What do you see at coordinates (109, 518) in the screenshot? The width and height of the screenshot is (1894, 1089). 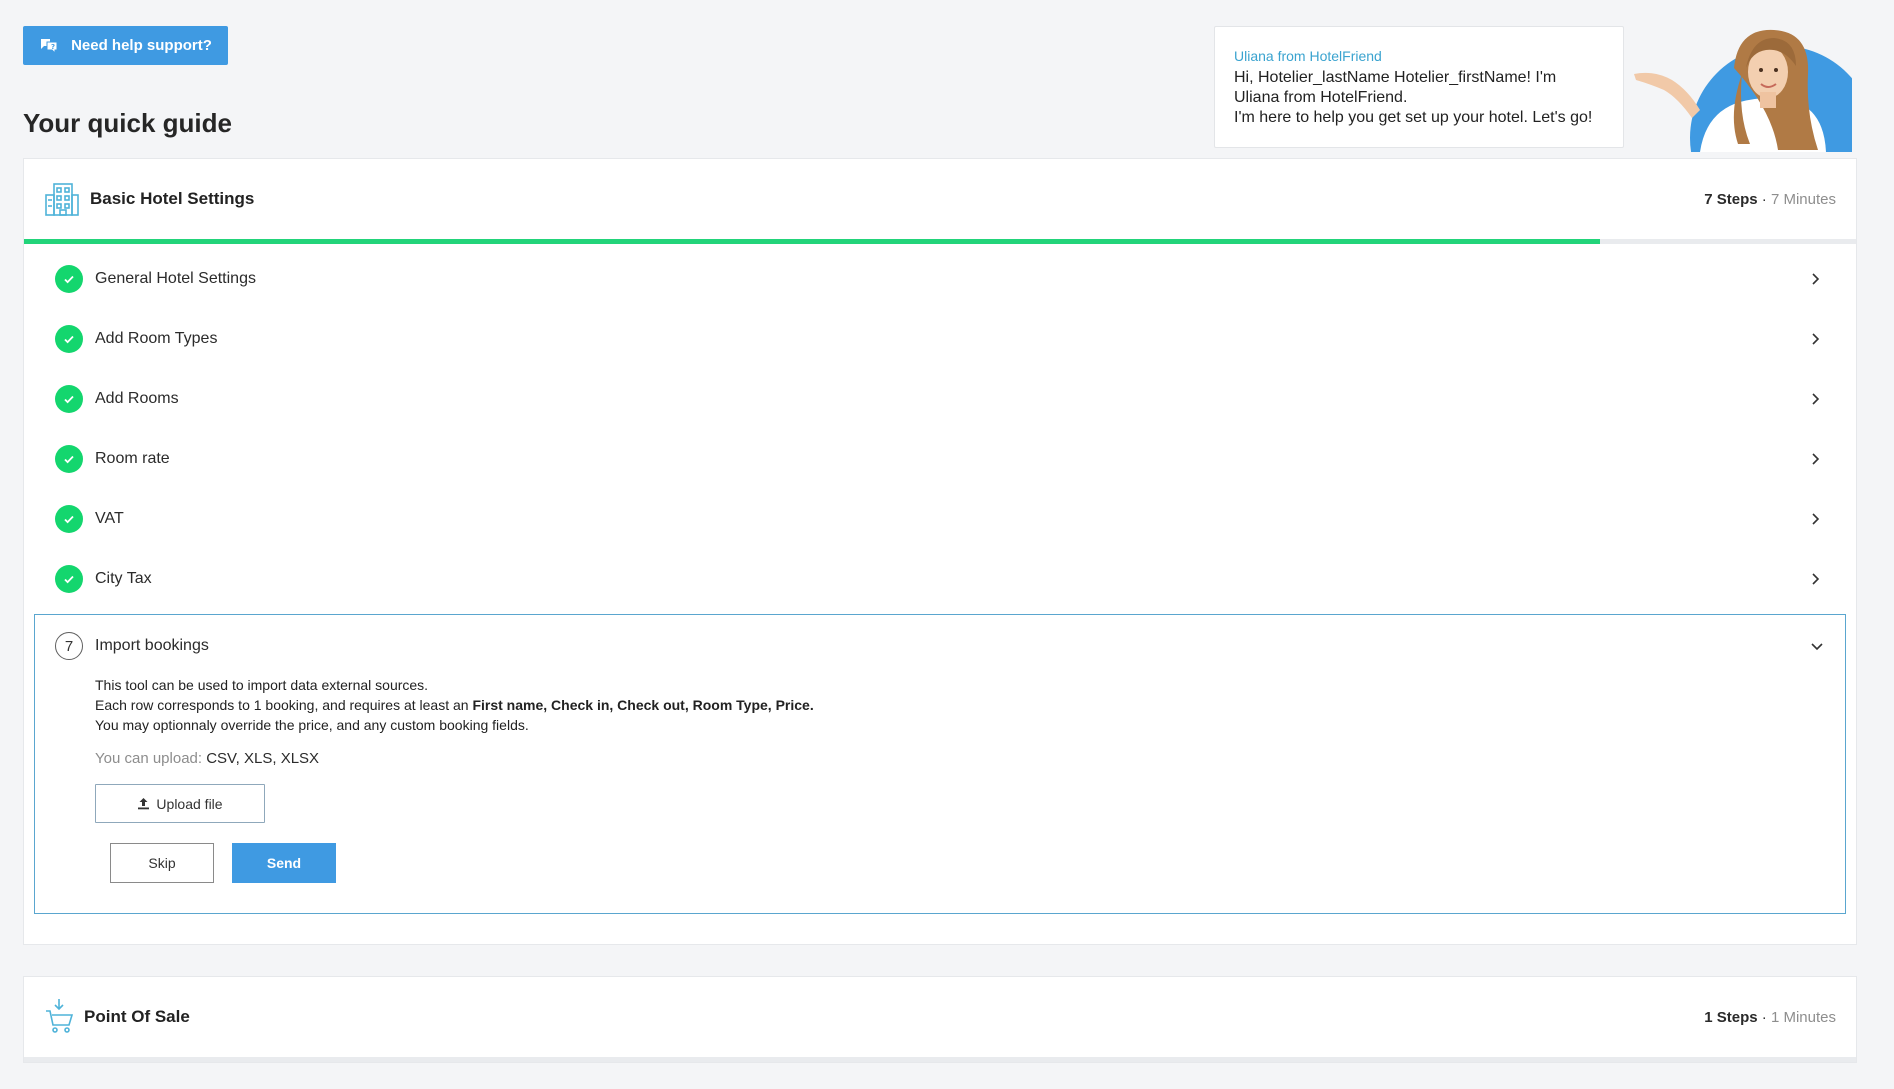 I see `step-label: VAT` at bounding box center [109, 518].